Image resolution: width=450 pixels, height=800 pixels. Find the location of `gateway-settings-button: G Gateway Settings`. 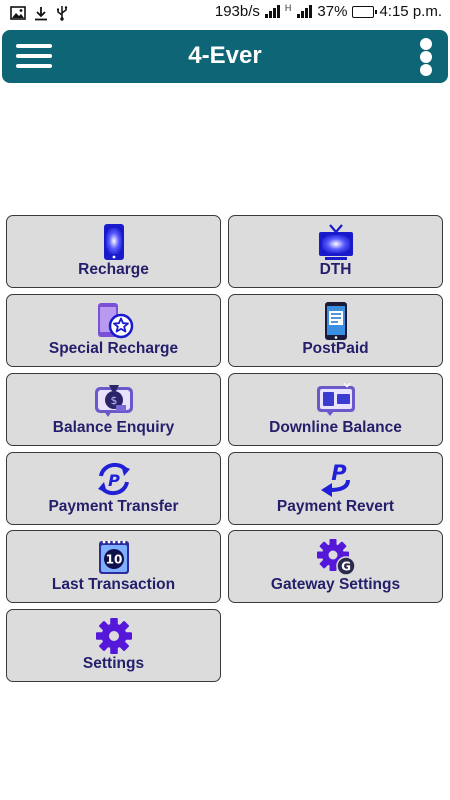

gateway-settings-button: G Gateway Settings is located at coordinates (335, 566).